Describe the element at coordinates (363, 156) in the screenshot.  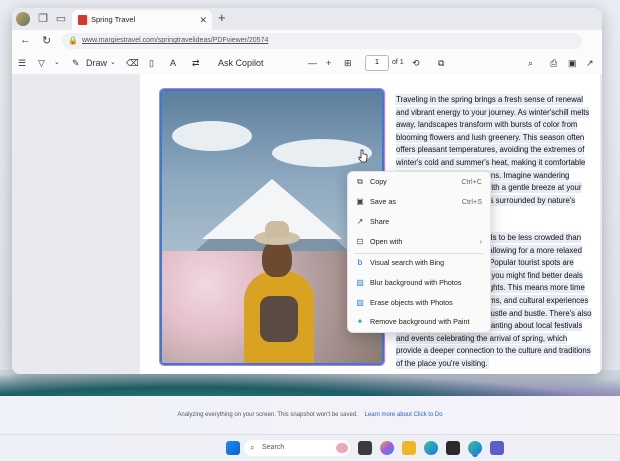
I see `mouse-cursor-icon` at that location.